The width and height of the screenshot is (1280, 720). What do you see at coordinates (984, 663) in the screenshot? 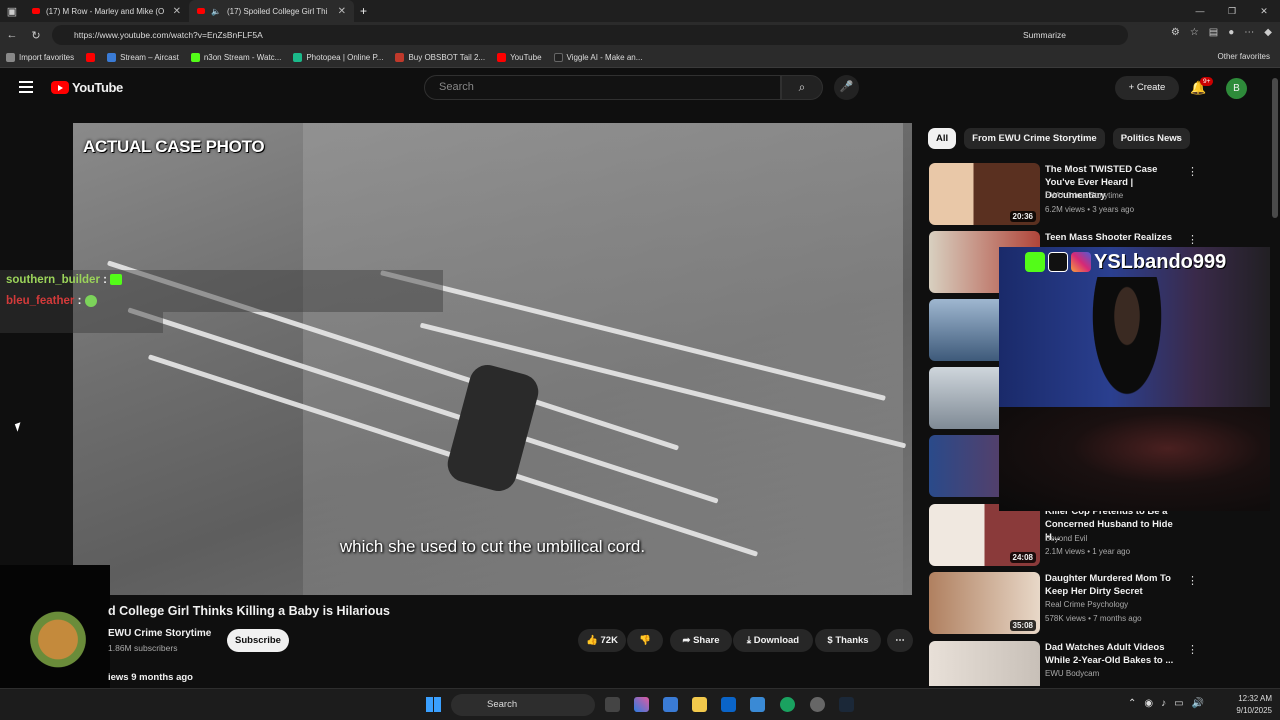
I see `thumbnail` at bounding box center [984, 663].